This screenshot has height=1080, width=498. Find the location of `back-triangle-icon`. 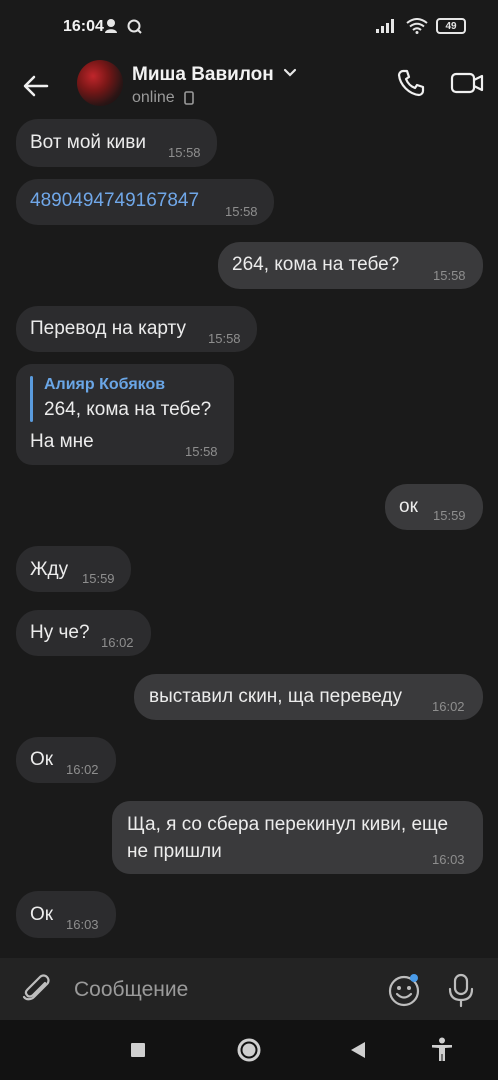

back-triangle-icon is located at coordinates (358, 1050).